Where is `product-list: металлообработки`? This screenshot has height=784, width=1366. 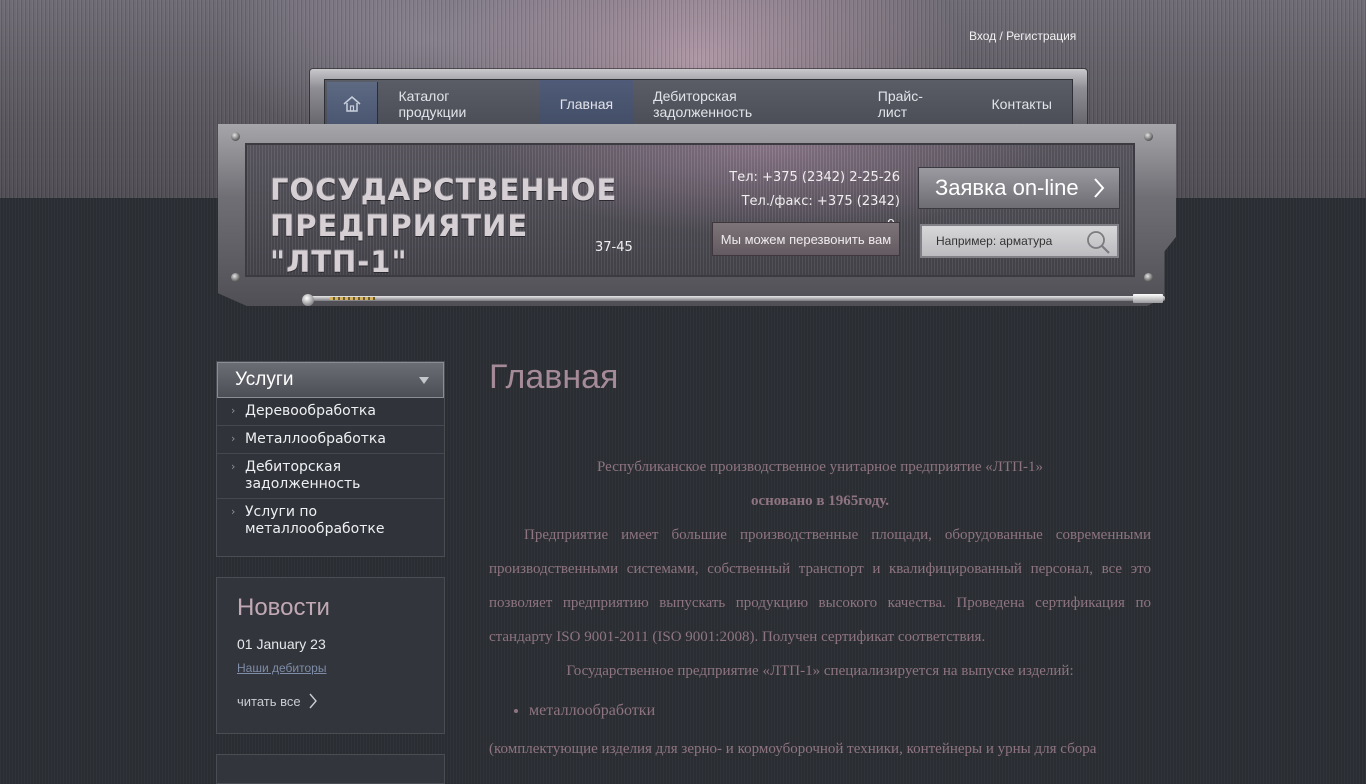
product-list: металлообработки is located at coordinates (820, 711).